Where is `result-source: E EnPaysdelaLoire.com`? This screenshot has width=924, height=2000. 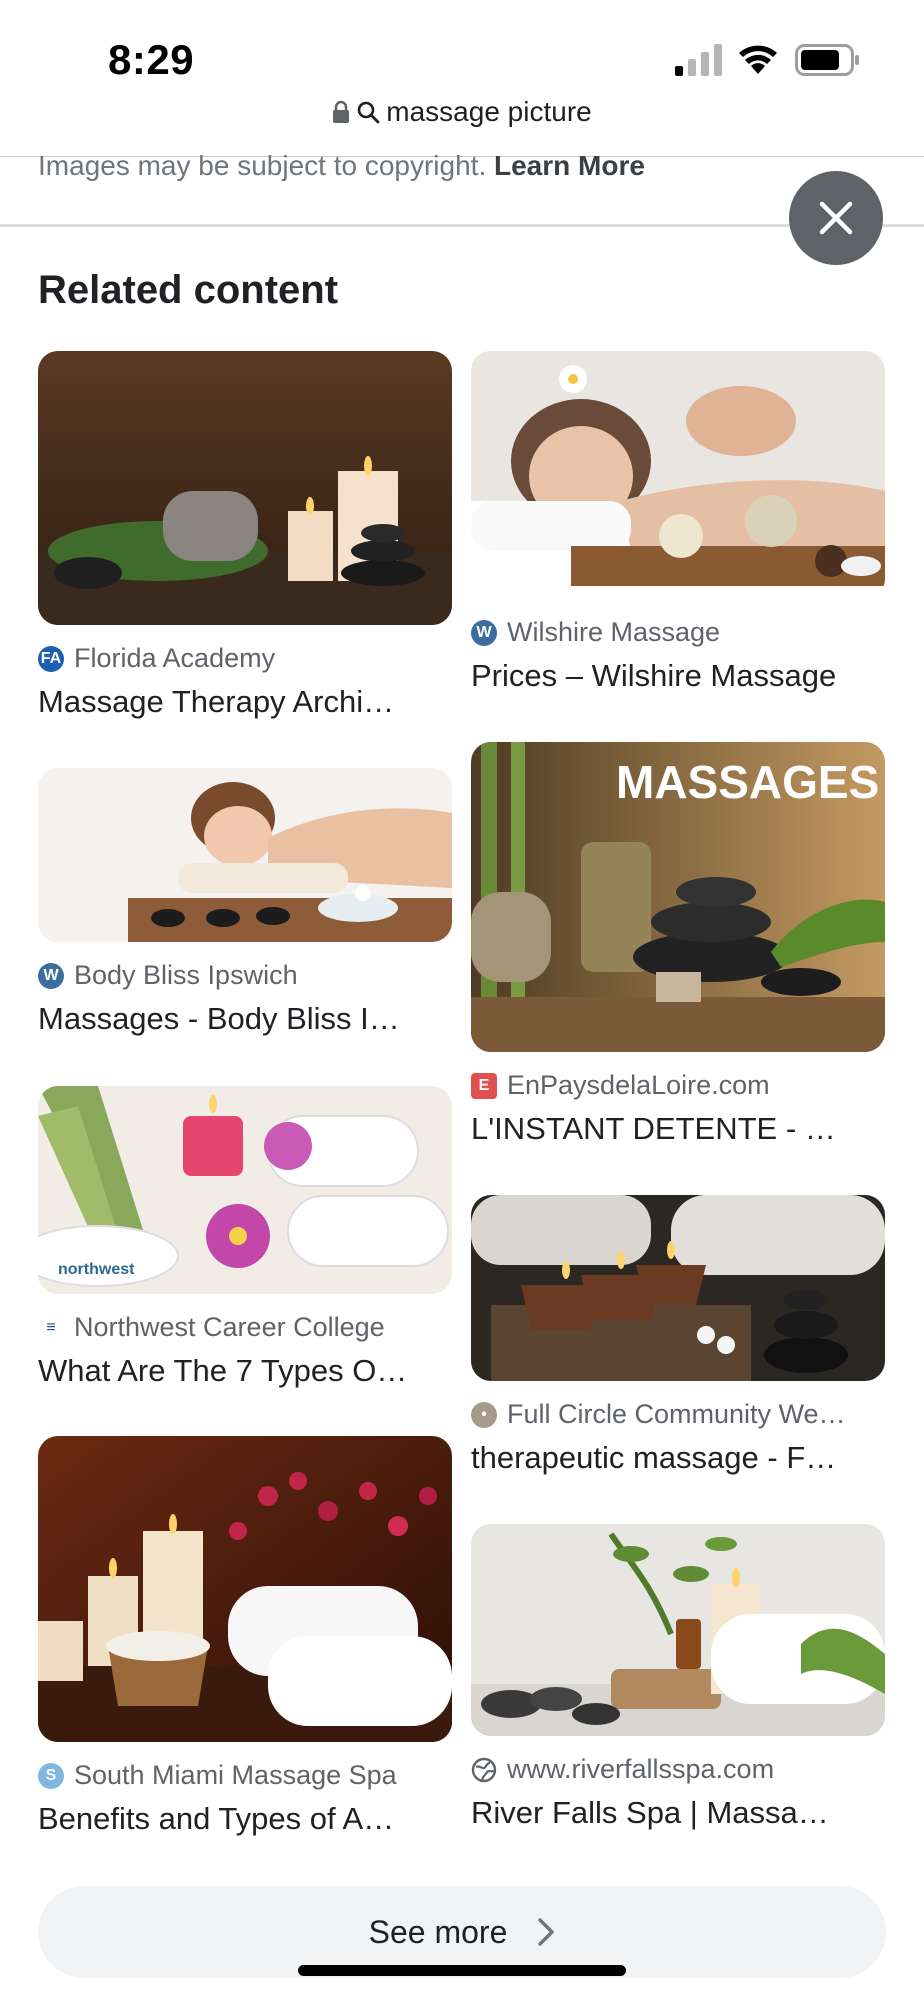
result-source: E EnPaysdelaLoire.com is located at coordinates (678, 1085).